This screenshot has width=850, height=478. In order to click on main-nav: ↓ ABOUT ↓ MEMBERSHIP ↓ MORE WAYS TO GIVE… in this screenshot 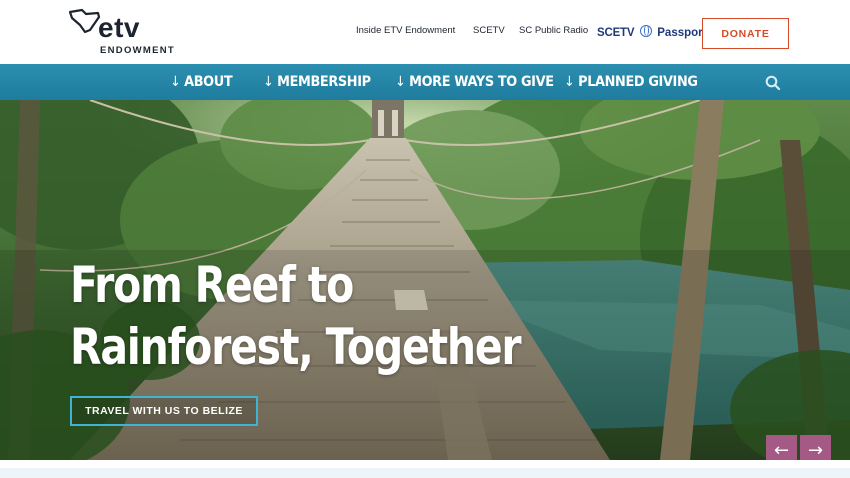, I will do `click(425, 82)`.